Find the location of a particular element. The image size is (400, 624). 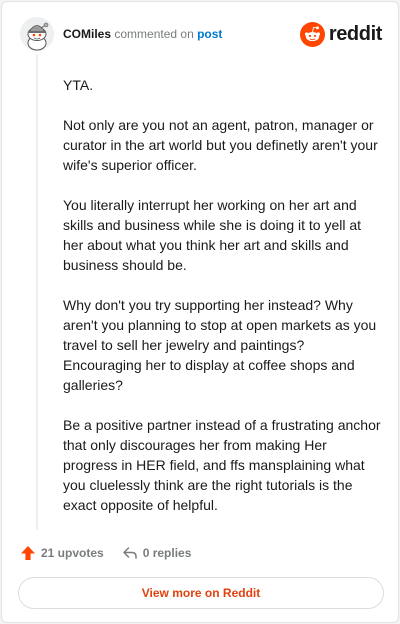

reply-count: 0 replies is located at coordinates (167, 553).